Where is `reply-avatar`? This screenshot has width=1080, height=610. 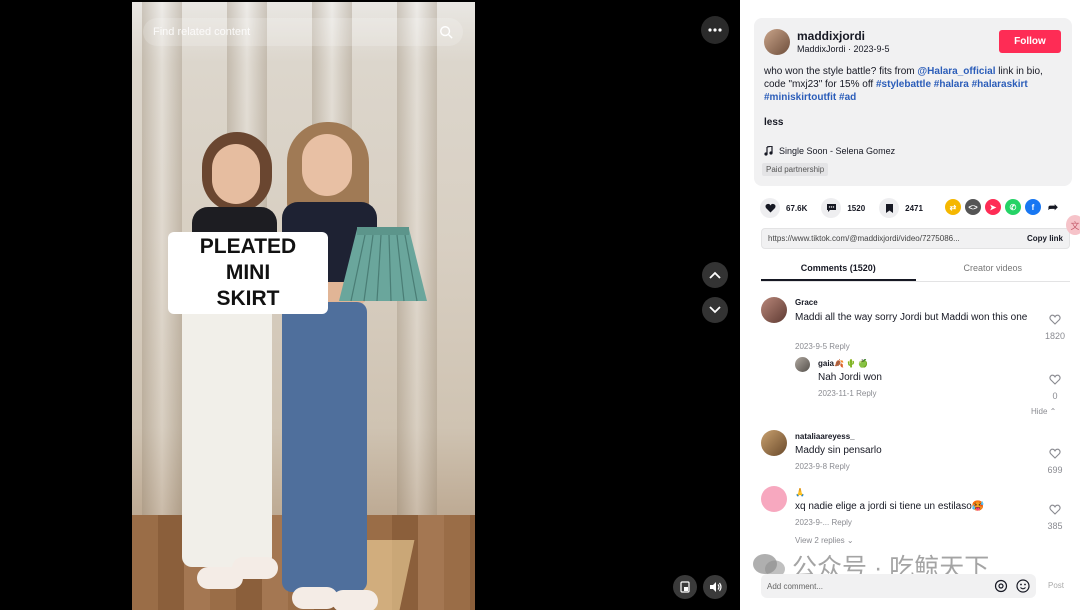 reply-avatar is located at coordinates (802, 364).